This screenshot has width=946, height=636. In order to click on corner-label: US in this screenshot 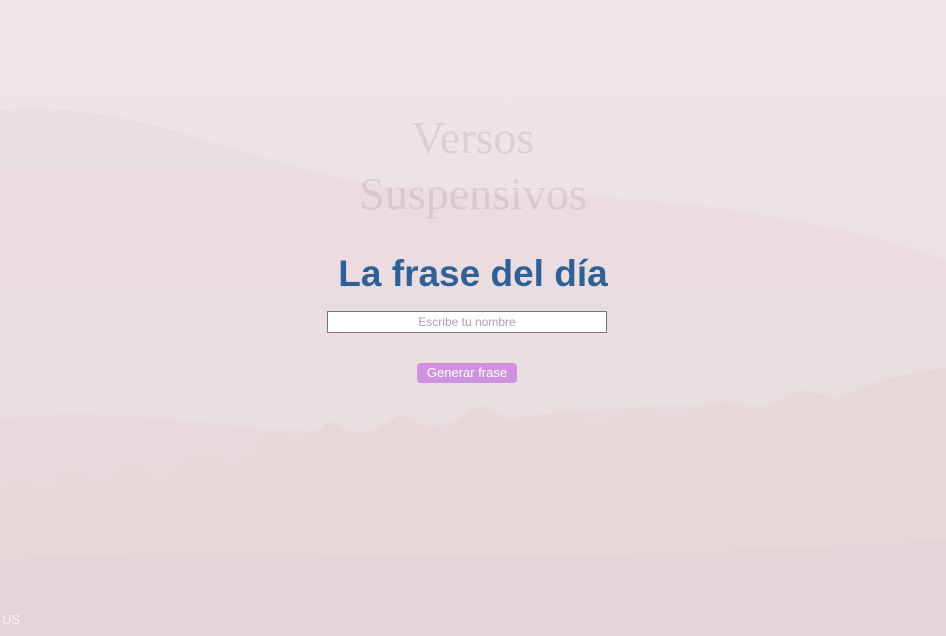, I will do `click(11, 619)`.